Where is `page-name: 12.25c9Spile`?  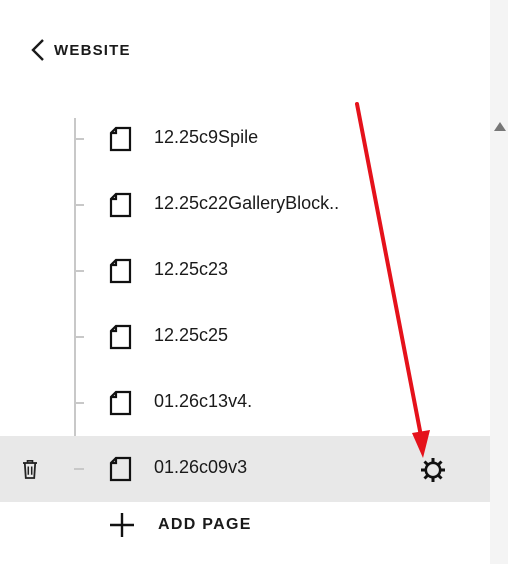
page-name: 12.25c9Spile is located at coordinates (206, 137).